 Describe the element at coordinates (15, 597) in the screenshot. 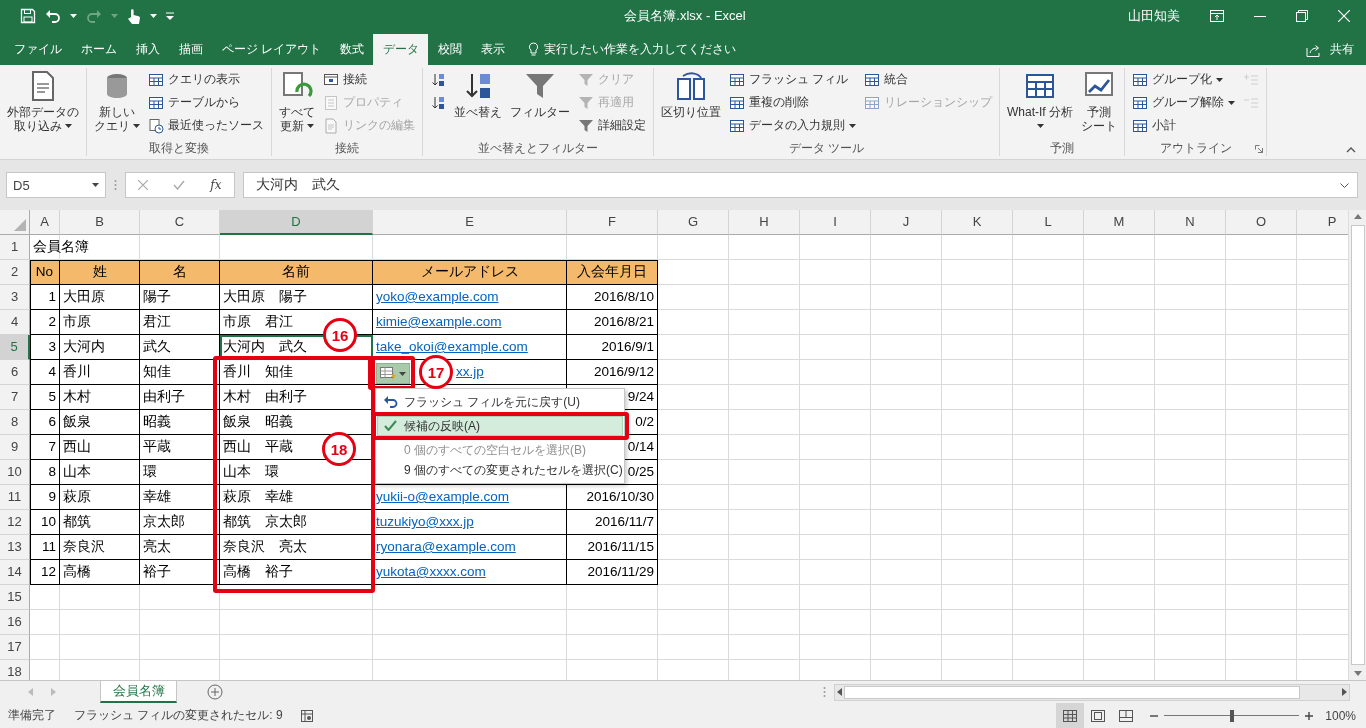

I see `row-header: 15` at that location.